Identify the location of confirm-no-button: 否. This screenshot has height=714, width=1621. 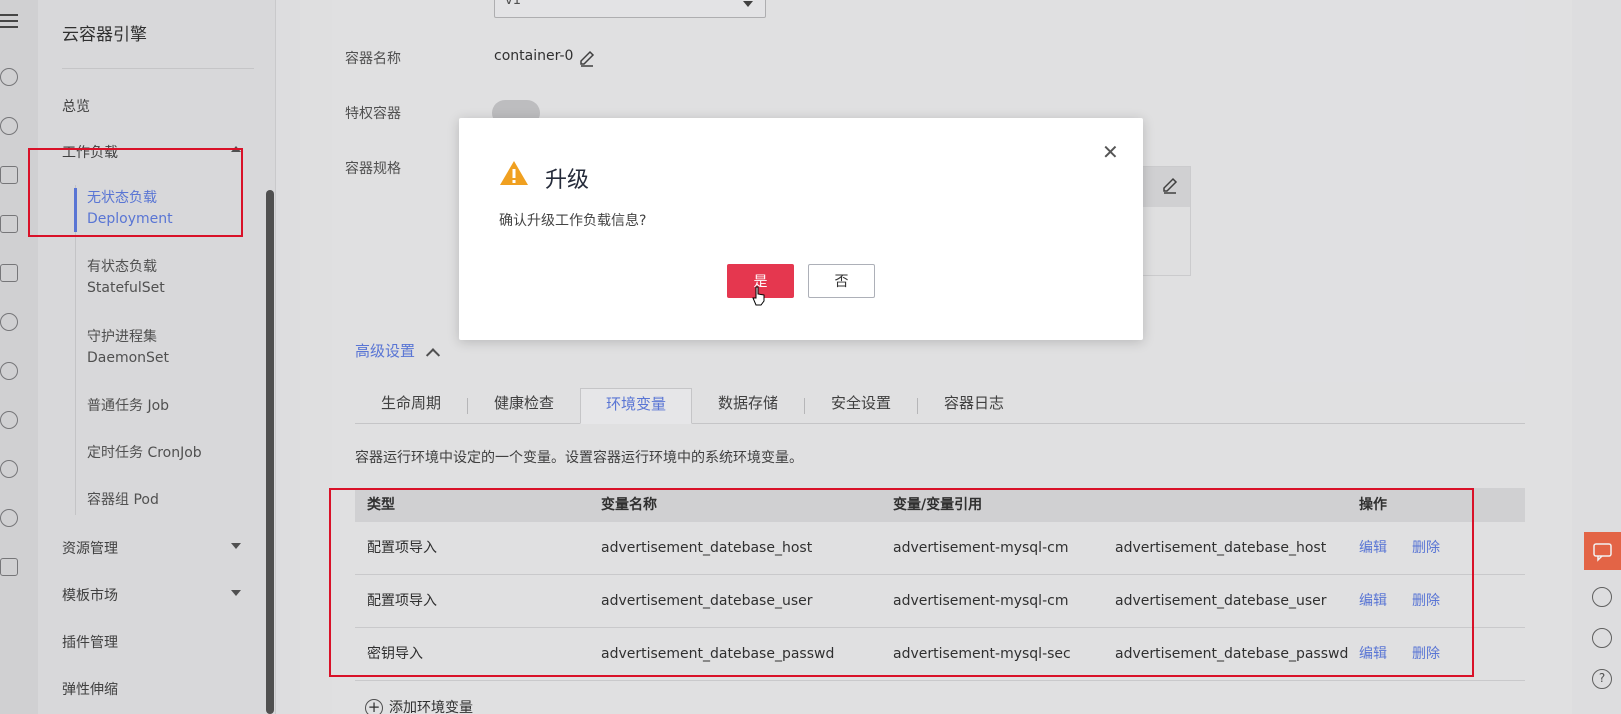
(841, 281).